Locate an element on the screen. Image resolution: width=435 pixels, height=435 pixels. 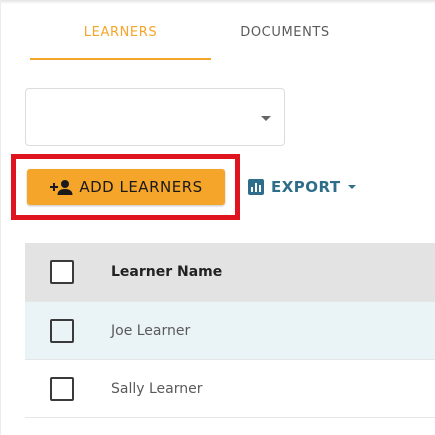
table-row: Sally Learner is located at coordinates (230, 389).